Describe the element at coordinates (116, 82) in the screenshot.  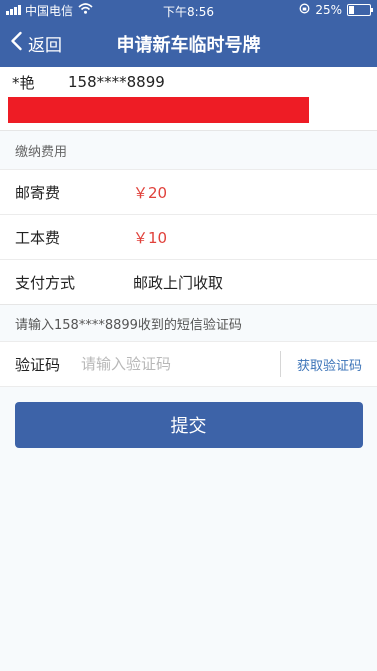
I see `phone-text: 158****8899` at that location.